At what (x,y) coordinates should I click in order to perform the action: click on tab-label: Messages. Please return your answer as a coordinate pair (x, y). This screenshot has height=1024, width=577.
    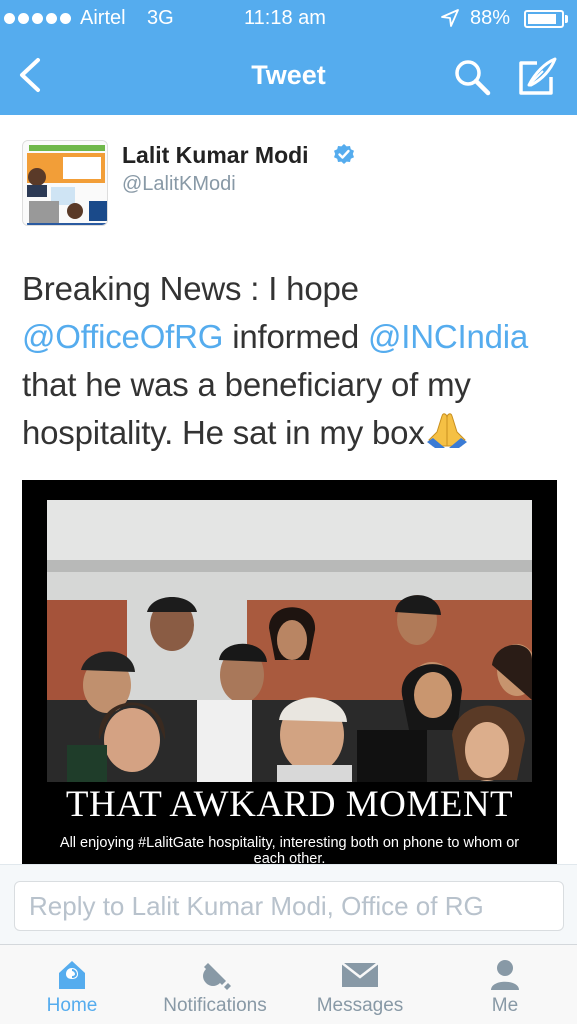
    Looking at the image, I should click on (360, 1005).